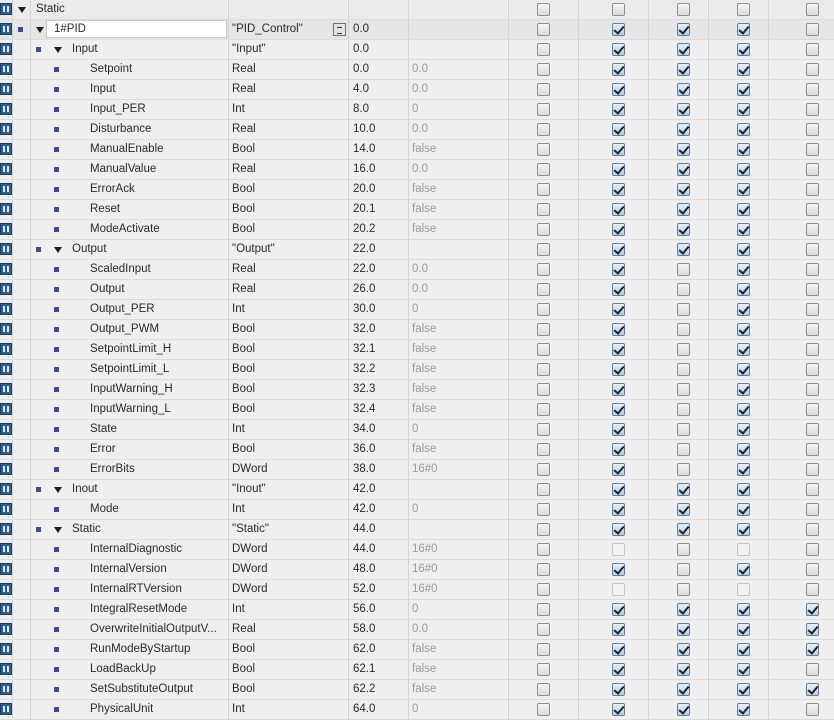 The image size is (834, 720). I want to click on member-name: SetSubstituteOutput, so click(141, 689).